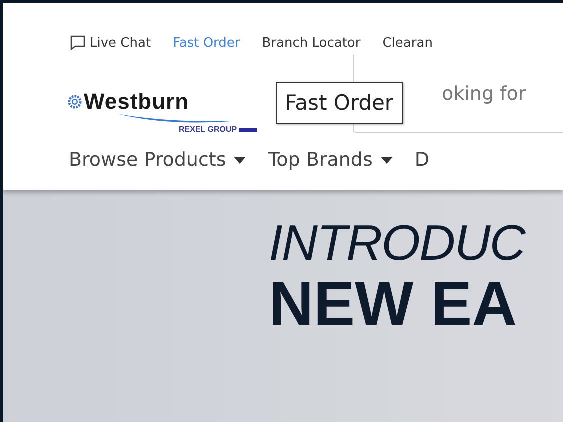 Image resolution: width=563 pixels, height=422 pixels. I want to click on logo-subtitle: REXEL GROUP, so click(208, 129).